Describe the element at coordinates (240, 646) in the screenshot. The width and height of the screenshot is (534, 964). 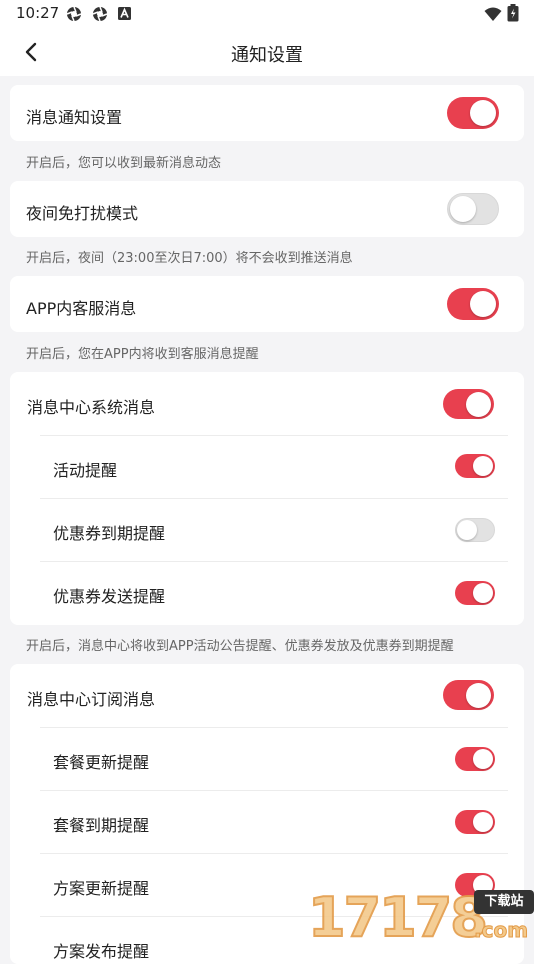
I see `section-note: 开启后，消息中心将收到APP活动公告提醒、优惠券发放及优惠券到期提醒` at that location.